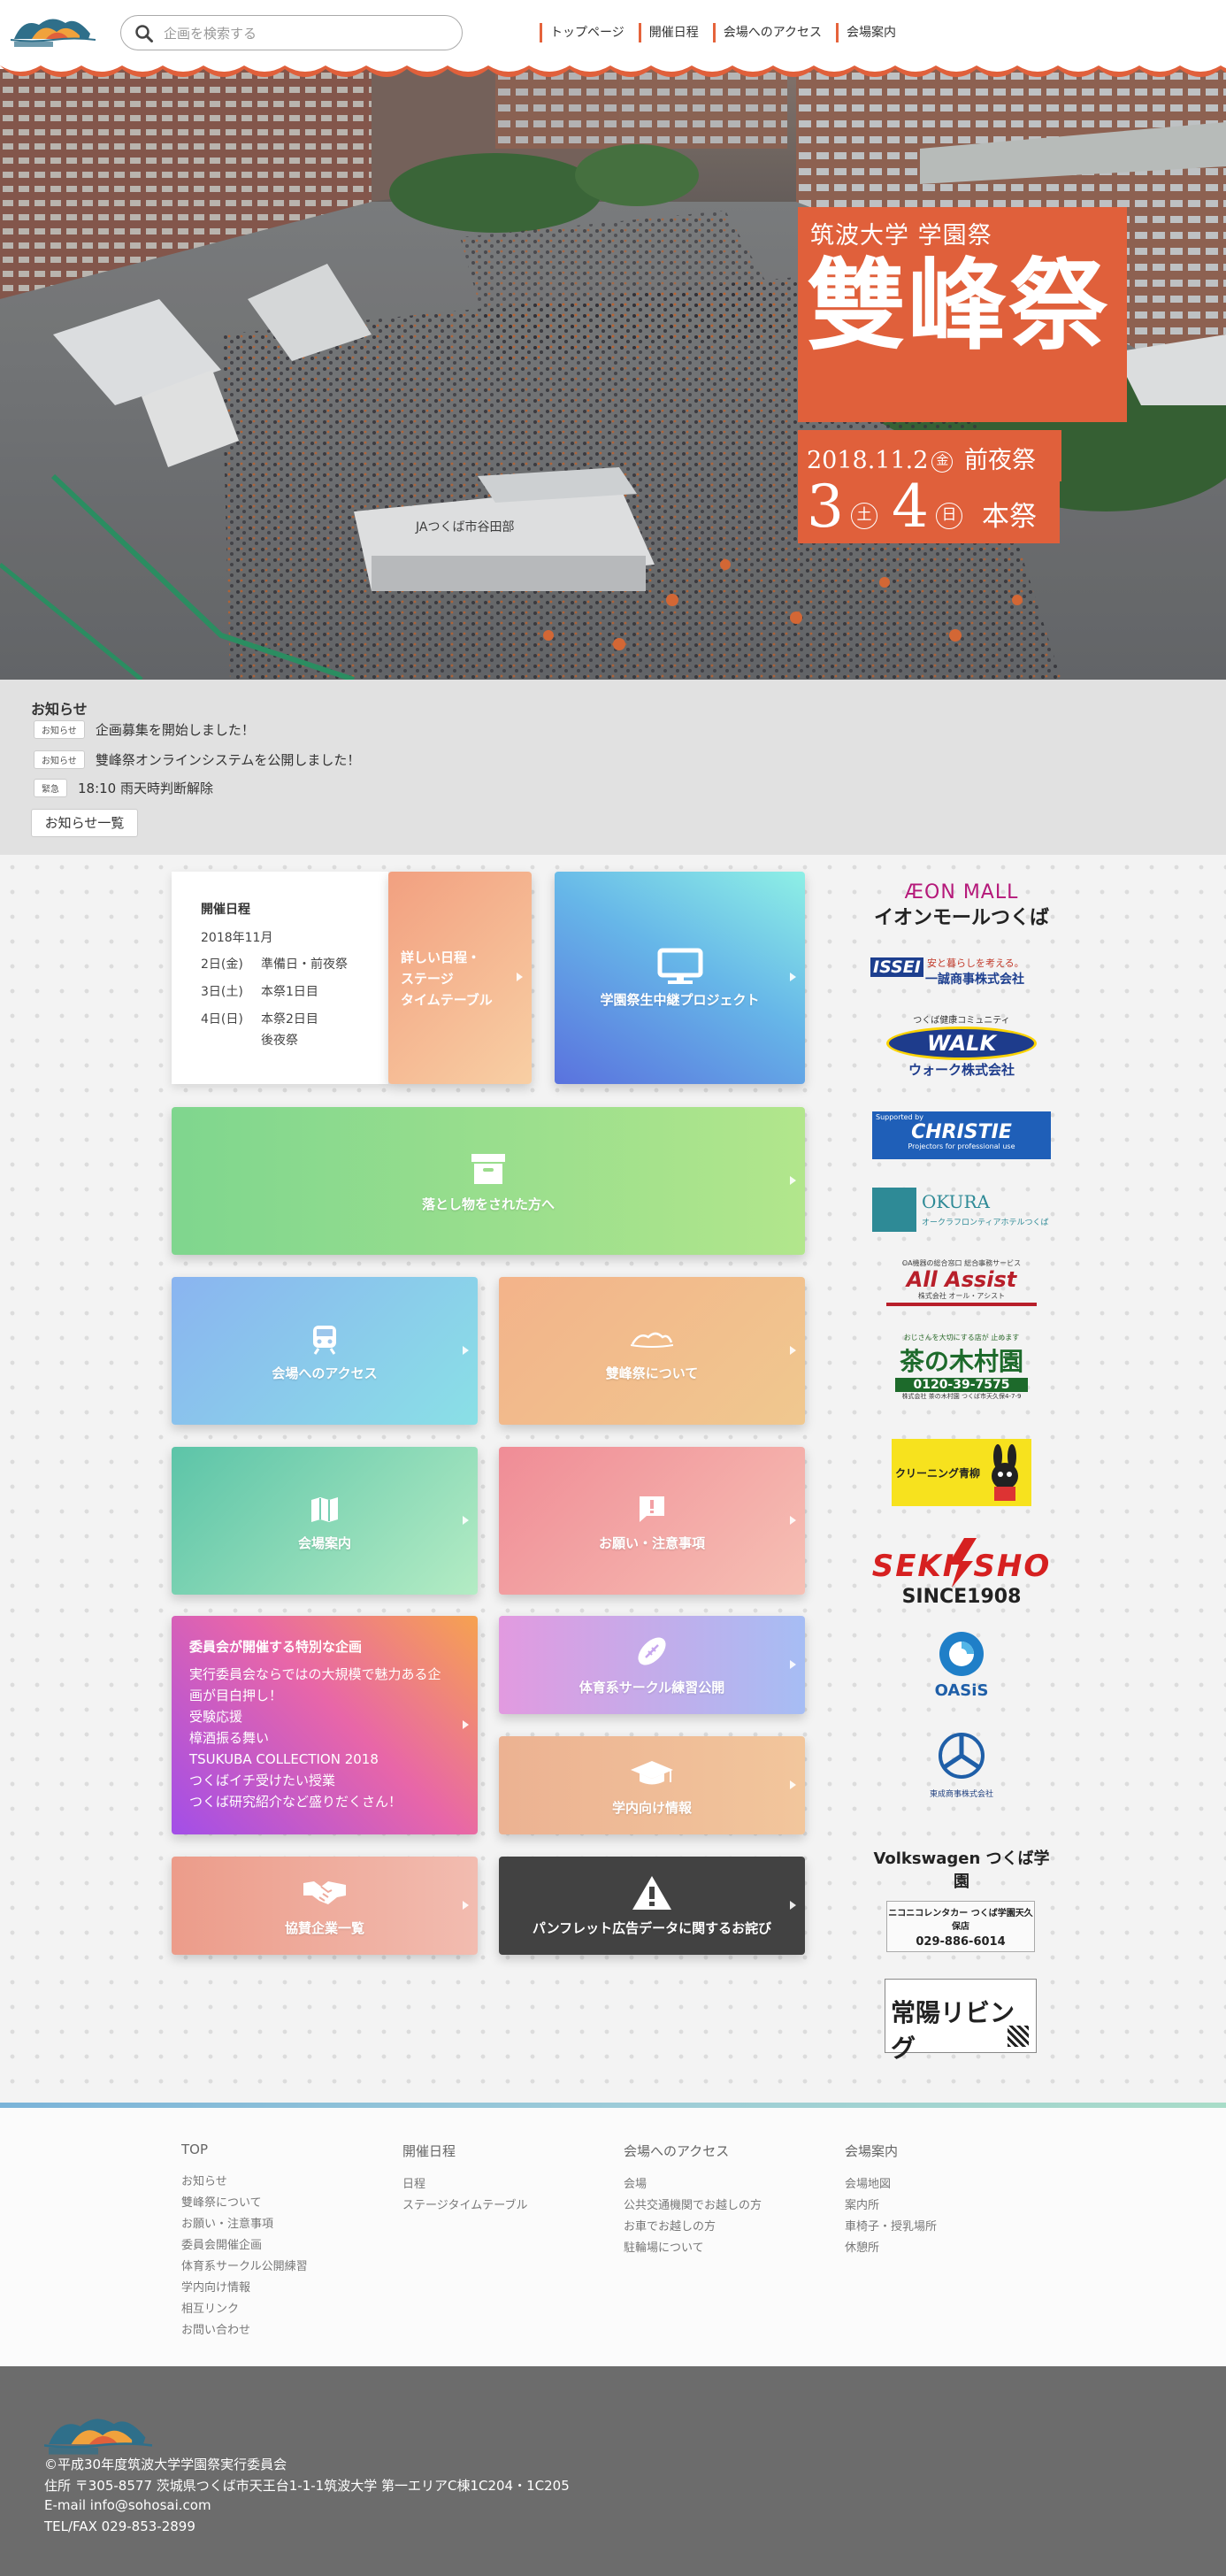 Image resolution: width=1226 pixels, height=2576 pixels. What do you see at coordinates (325, 1906) in the screenshot?
I see `sponsors-tile: 協賛企業一覧` at bounding box center [325, 1906].